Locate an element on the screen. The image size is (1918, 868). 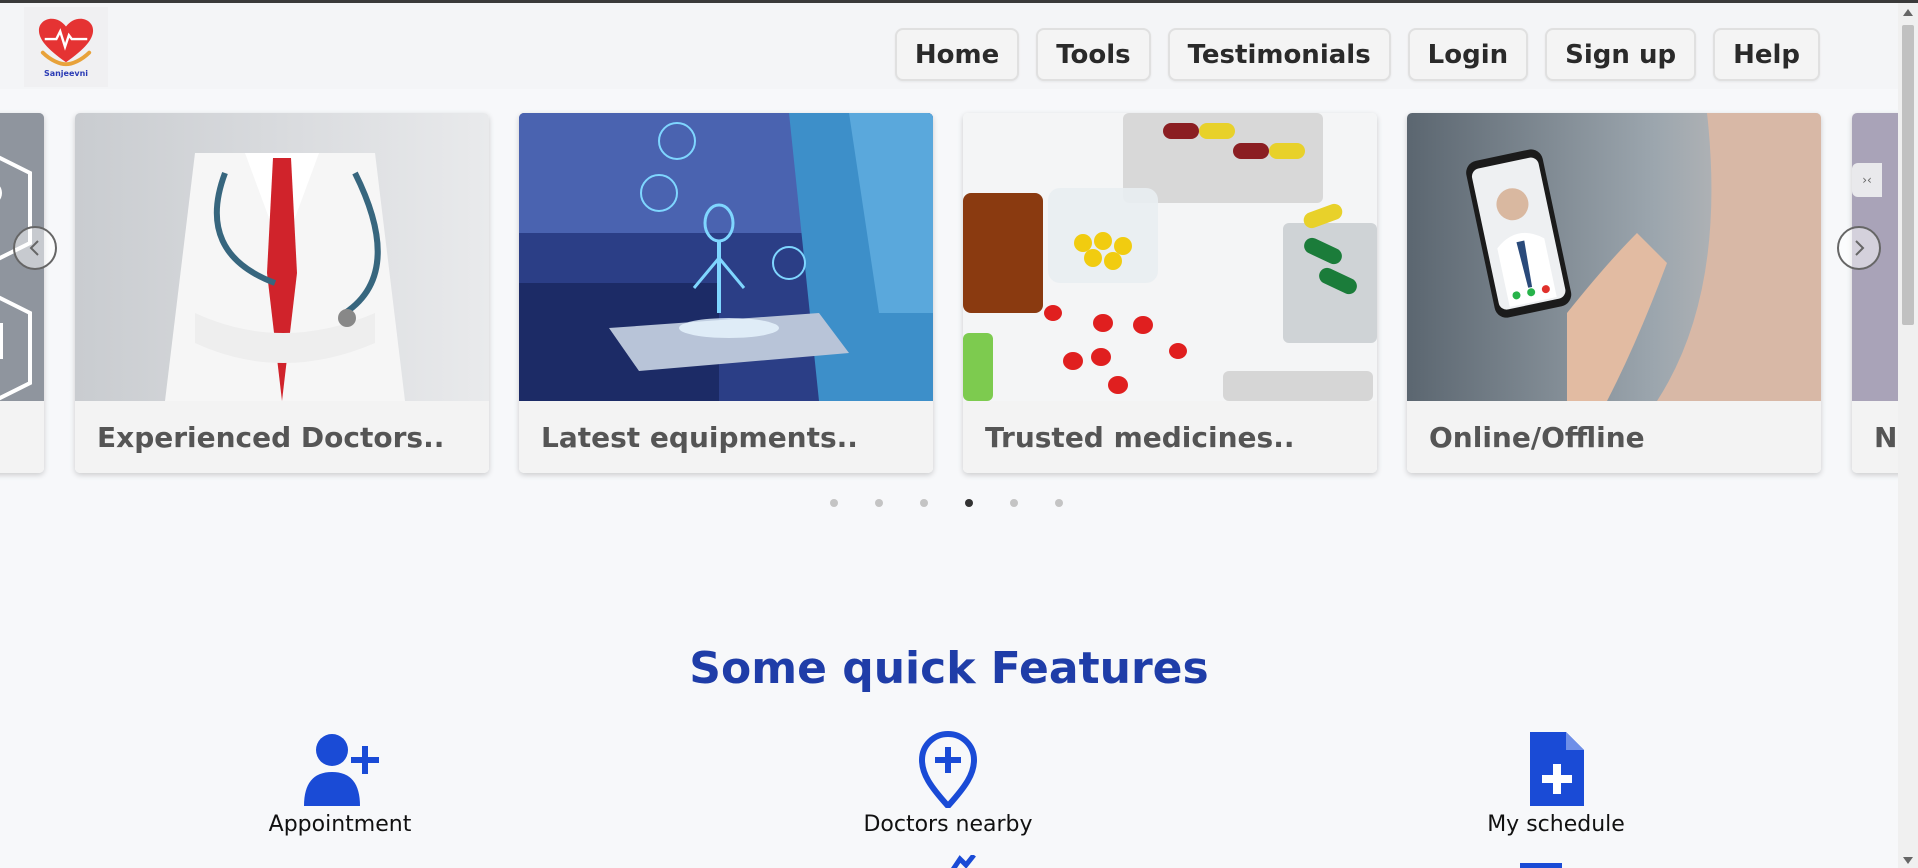
feature-doctors-nearby: Doctors nearby is located at coordinates (948, 782).